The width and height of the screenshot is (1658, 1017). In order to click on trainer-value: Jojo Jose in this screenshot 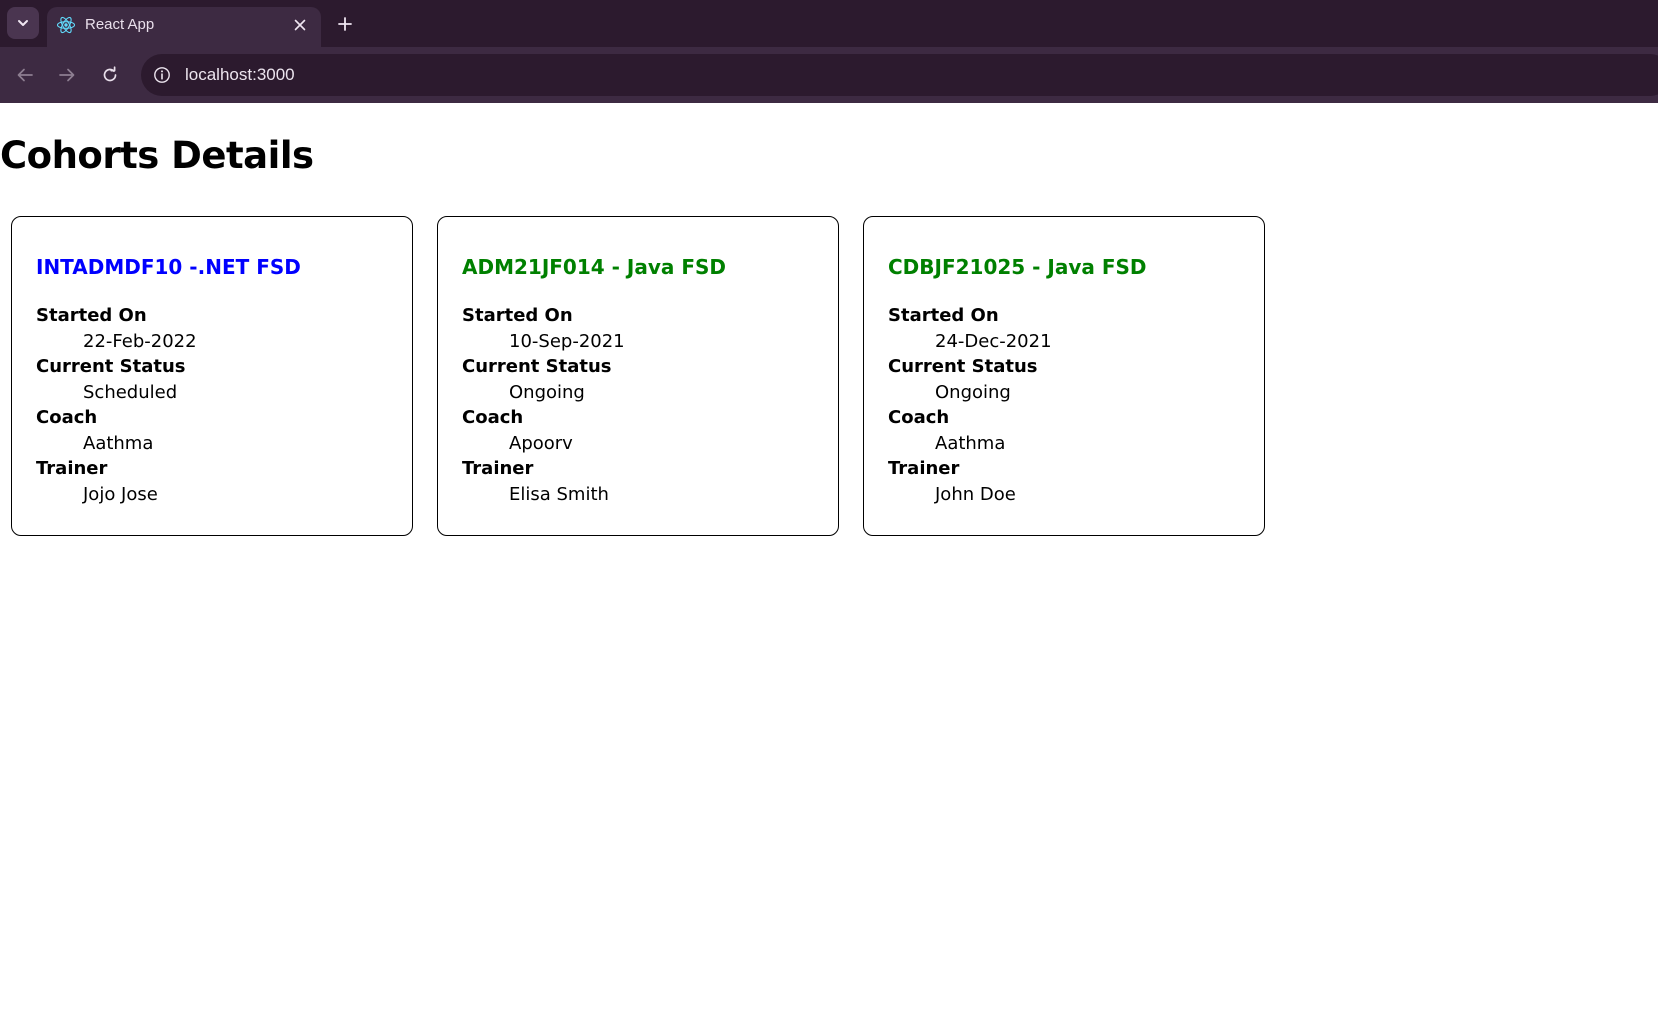, I will do `click(120, 494)`.